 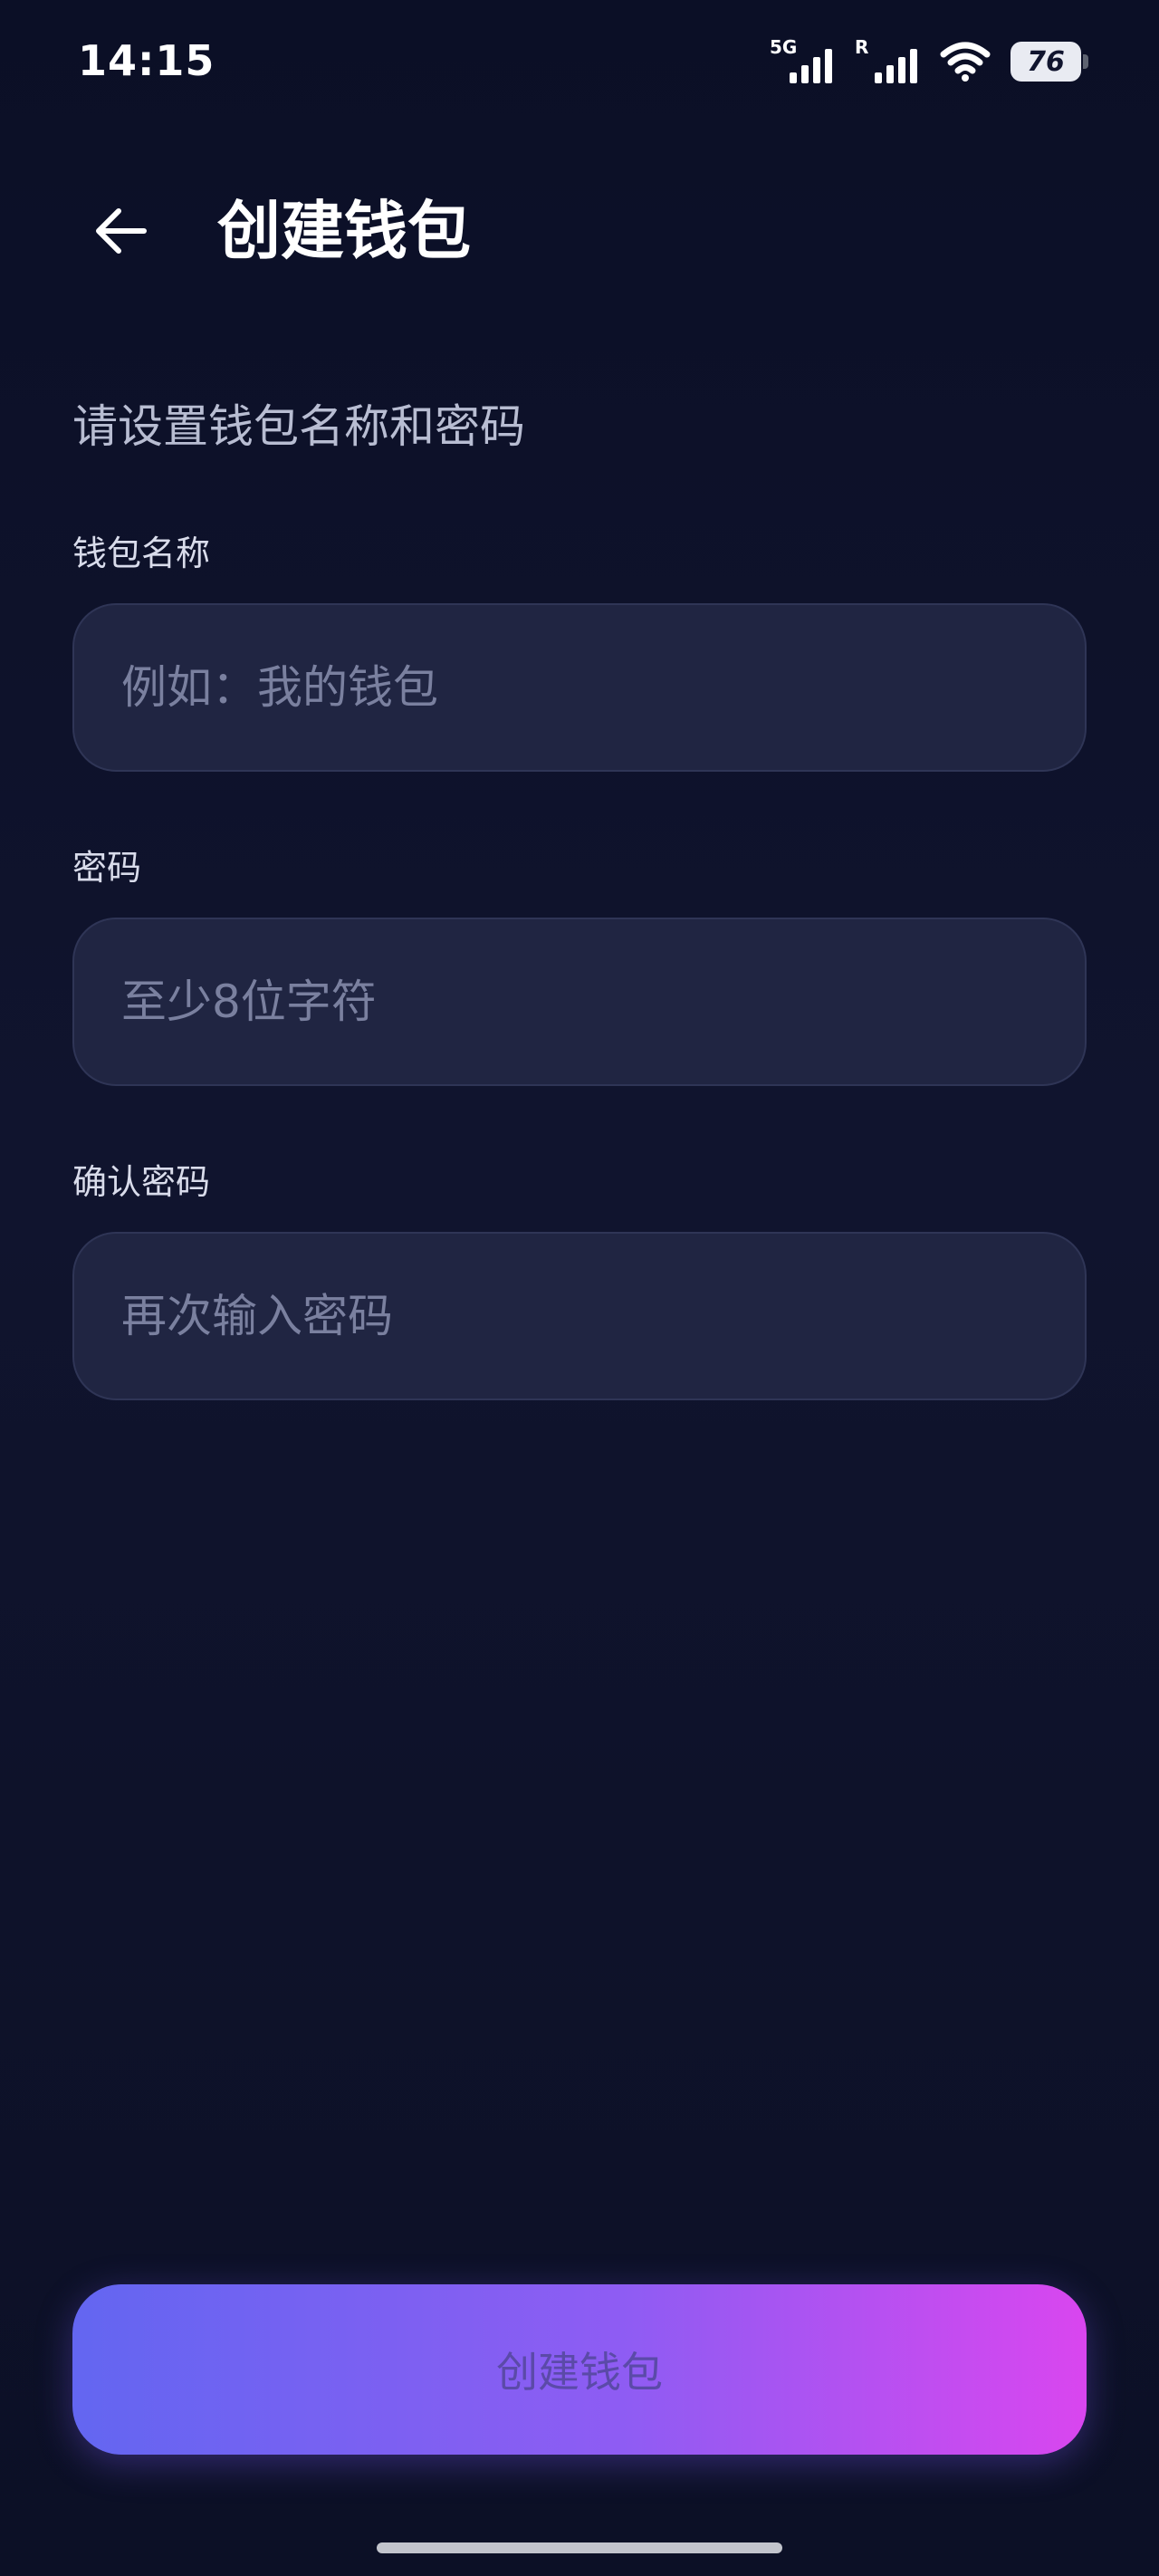 What do you see at coordinates (1046, 61) in the screenshot?
I see `battery-level: 76` at bounding box center [1046, 61].